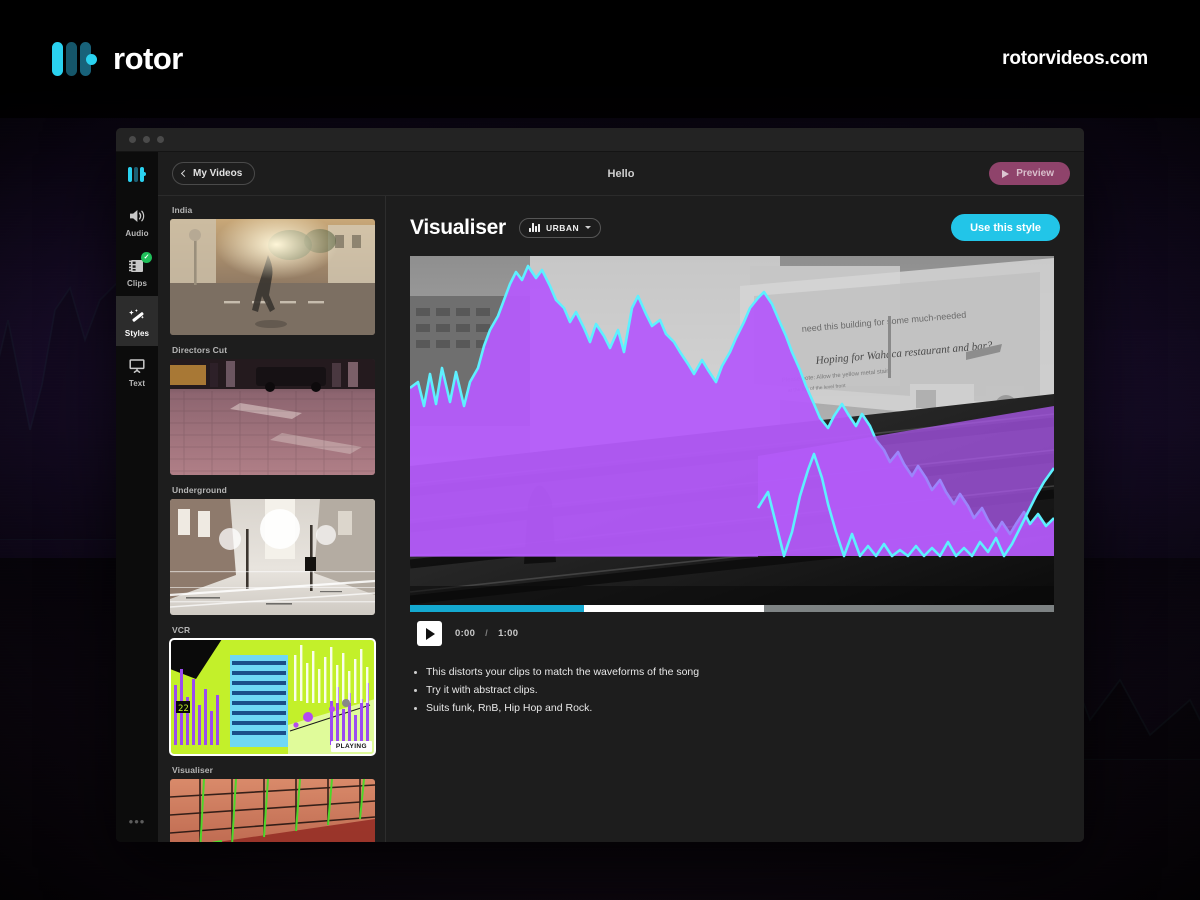 Image resolution: width=1200 pixels, height=900 pixels. What do you see at coordinates (200, 350) in the screenshot?
I see `clip-label: Directors Cut` at bounding box center [200, 350].